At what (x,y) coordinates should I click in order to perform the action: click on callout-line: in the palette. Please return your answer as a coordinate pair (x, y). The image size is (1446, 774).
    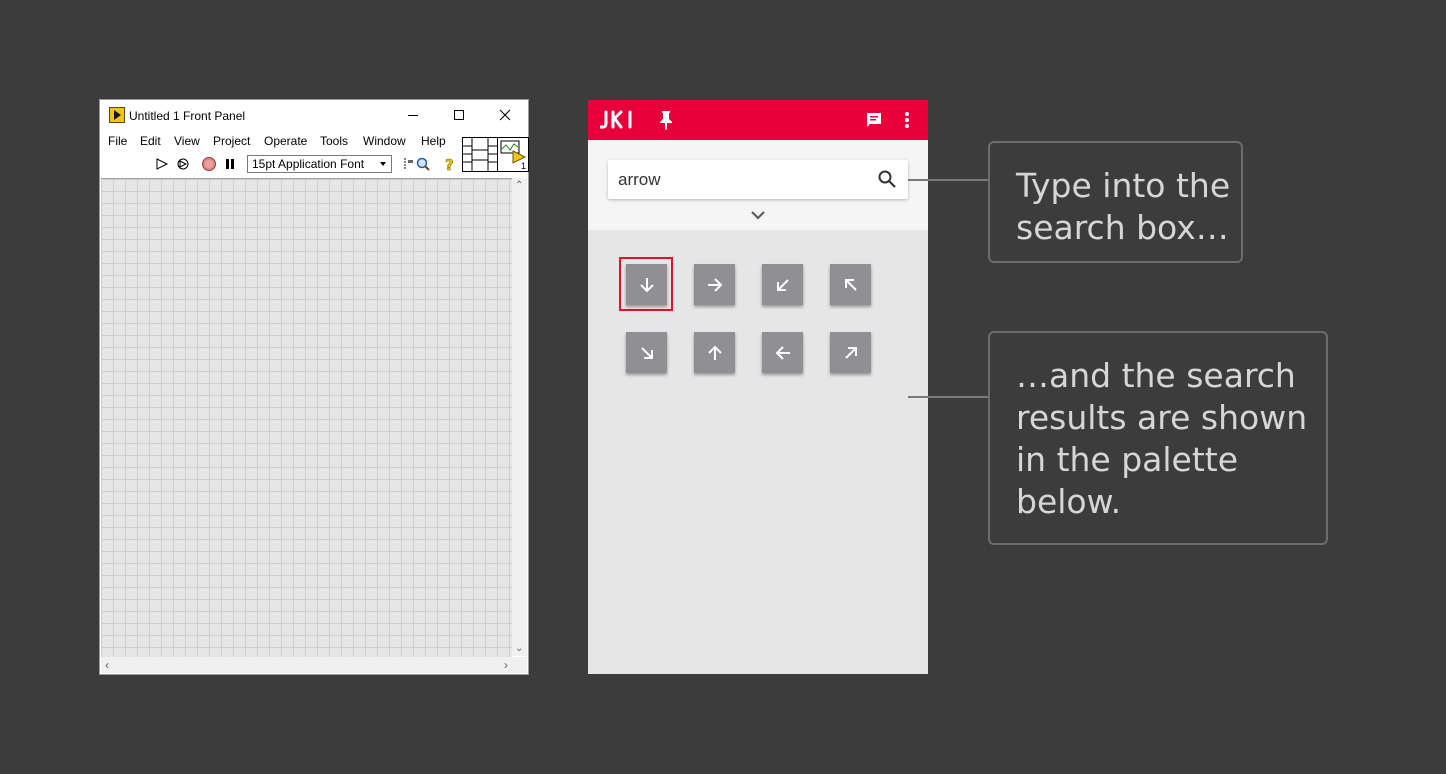
    Looking at the image, I should click on (1127, 459).